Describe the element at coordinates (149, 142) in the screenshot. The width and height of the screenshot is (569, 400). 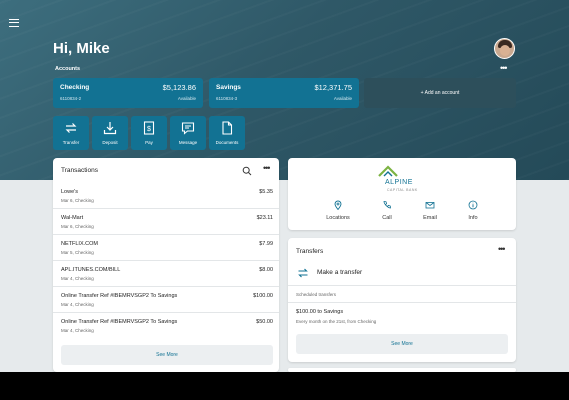
I see `quick-action-label: Pay` at that location.